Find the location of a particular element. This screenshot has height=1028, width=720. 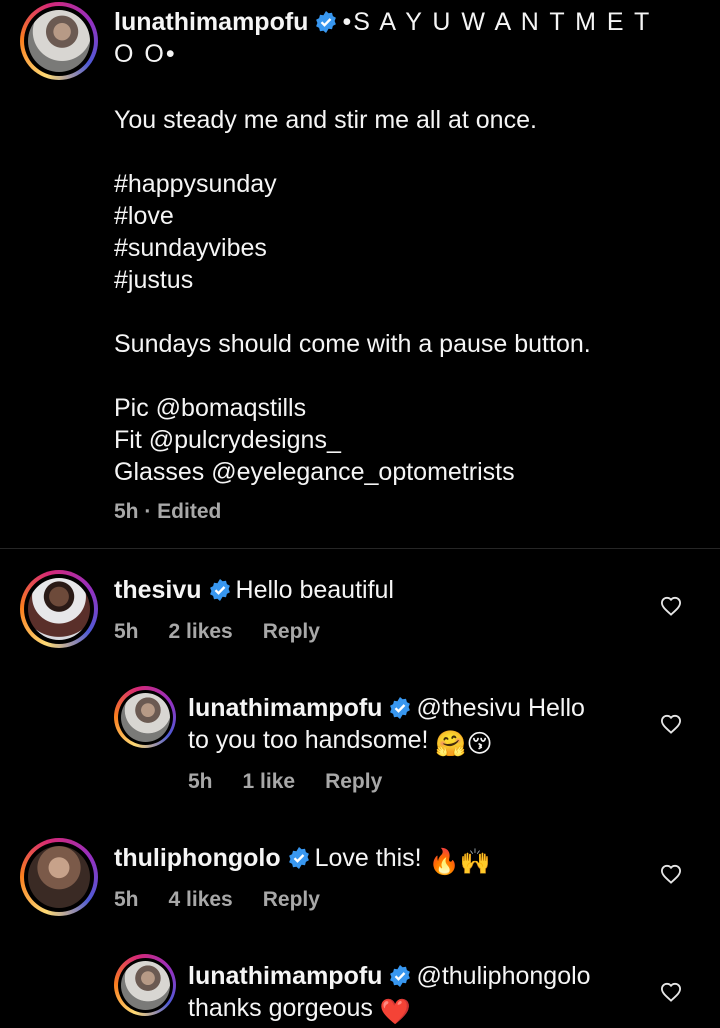

divider is located at coordinates (360, 548).